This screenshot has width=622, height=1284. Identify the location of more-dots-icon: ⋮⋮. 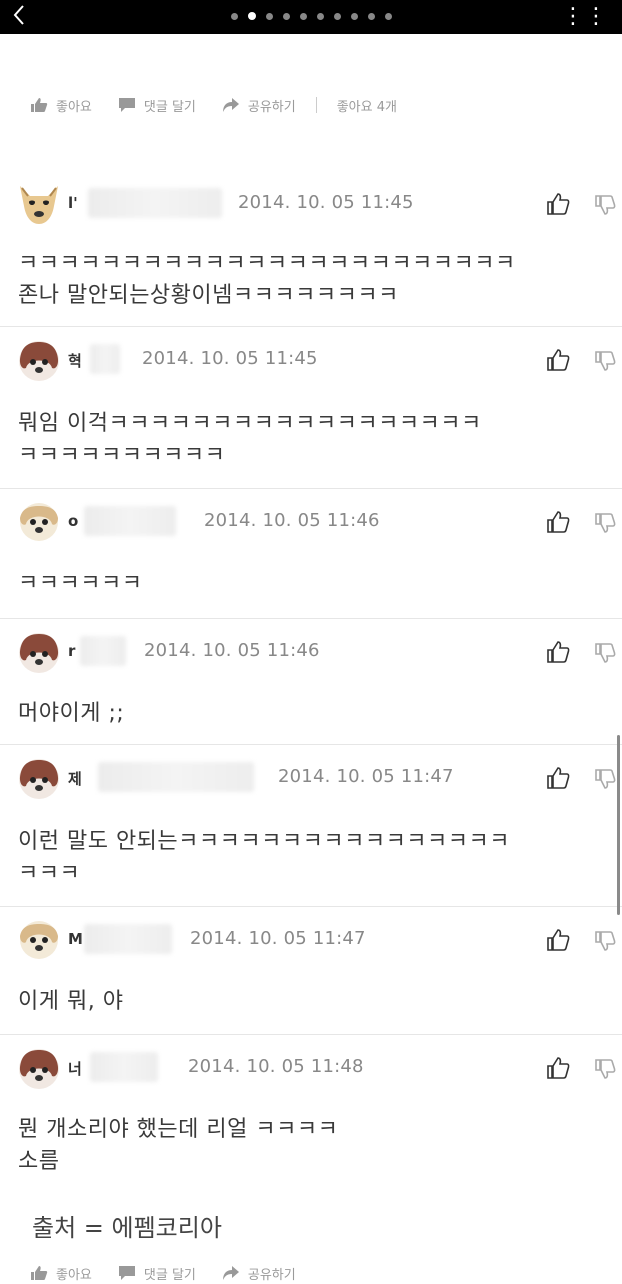
(585, 17).